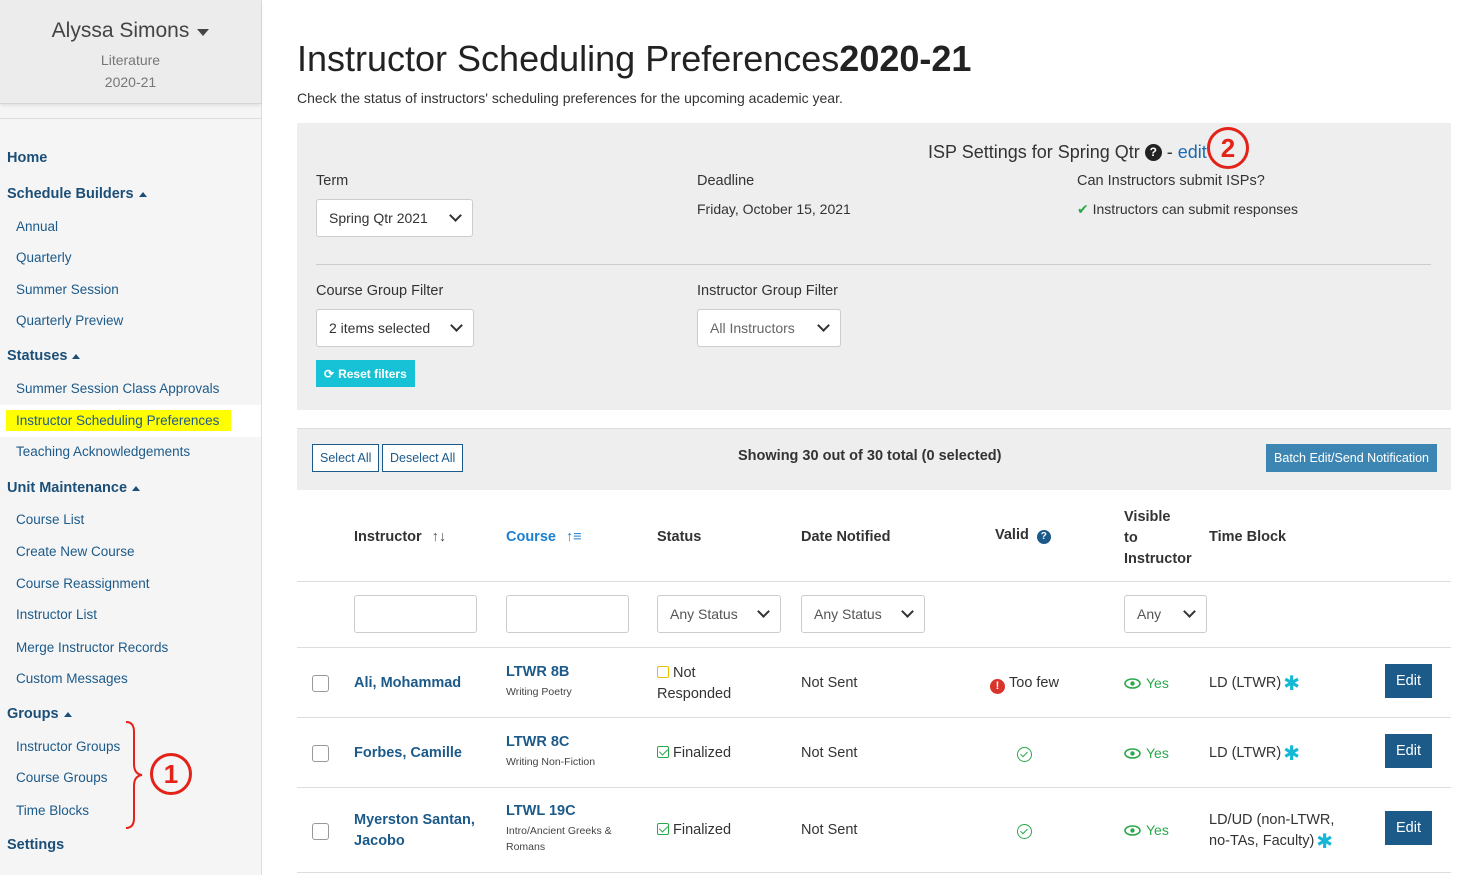 Image resolution: width=1460 pixels, height=875 pixels. Describe the element at coordinates (50, 519) in the screenshot. I see `nav-course-list: Course List` at that location.